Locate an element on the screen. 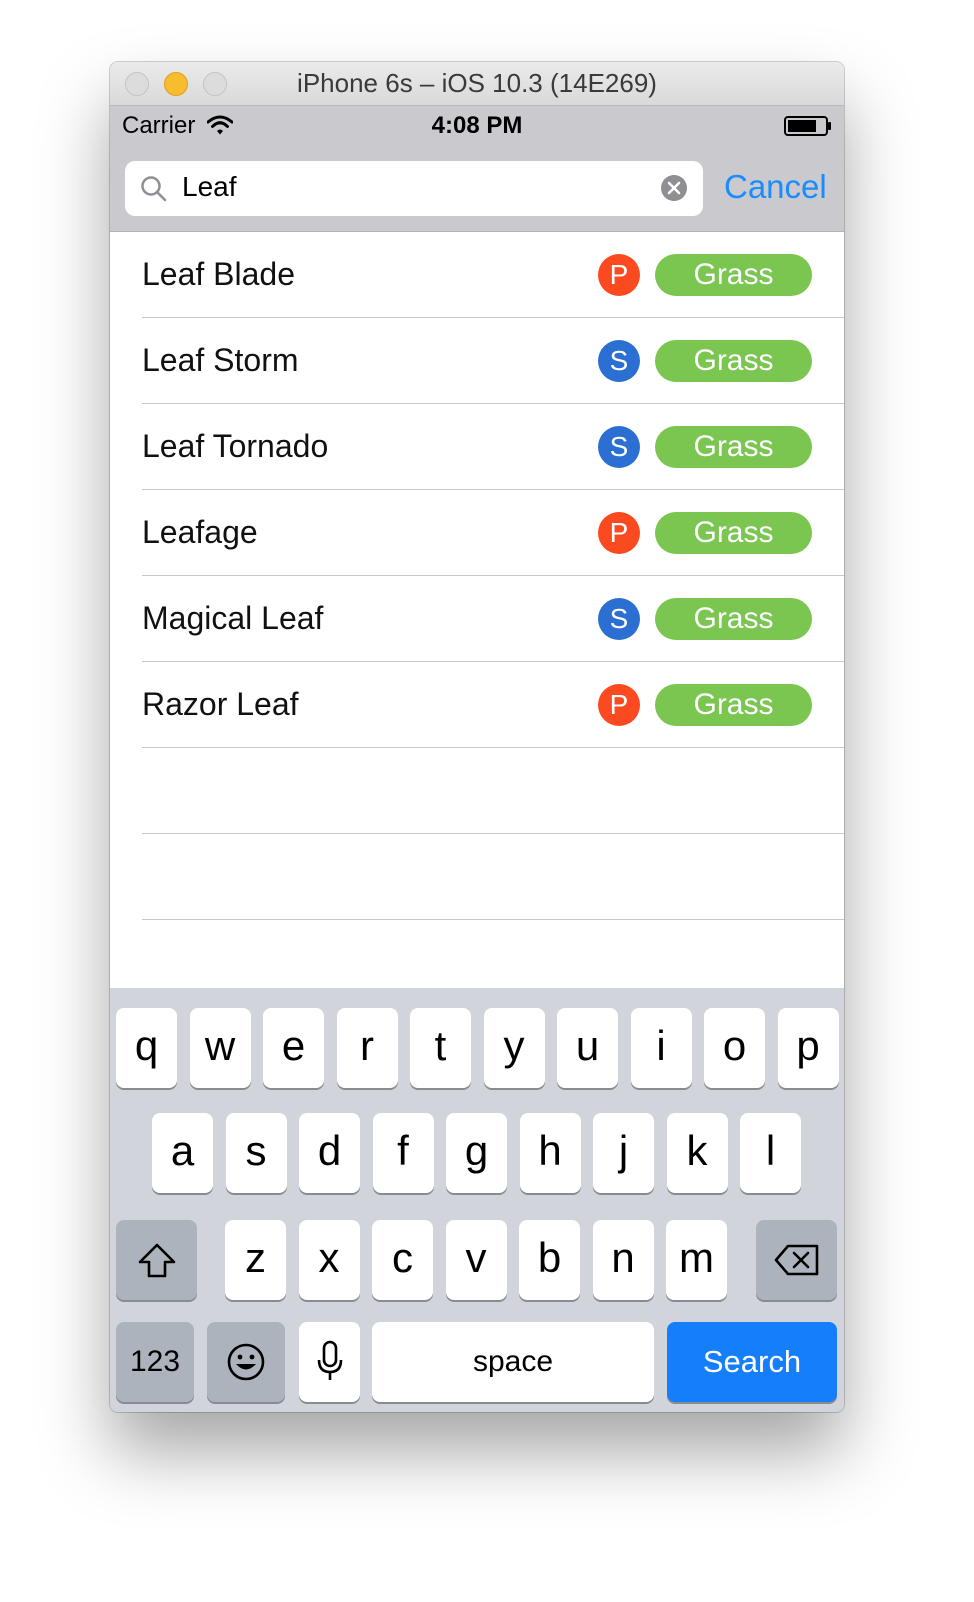  navigation-area: Carrier 4:08 PM Leaf Cancel is located at coordinates (477, 169).